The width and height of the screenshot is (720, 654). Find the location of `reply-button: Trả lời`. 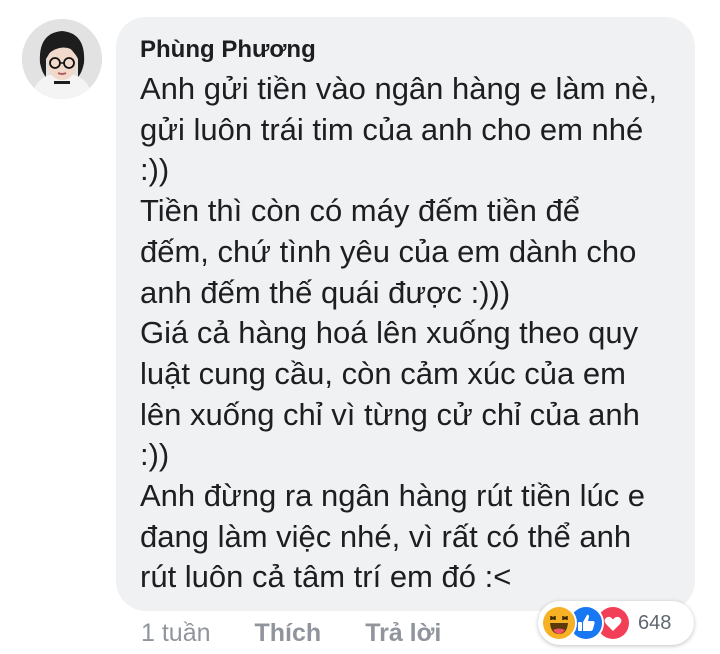

reply-button: Trả lời is located at coordinates (403, 633).